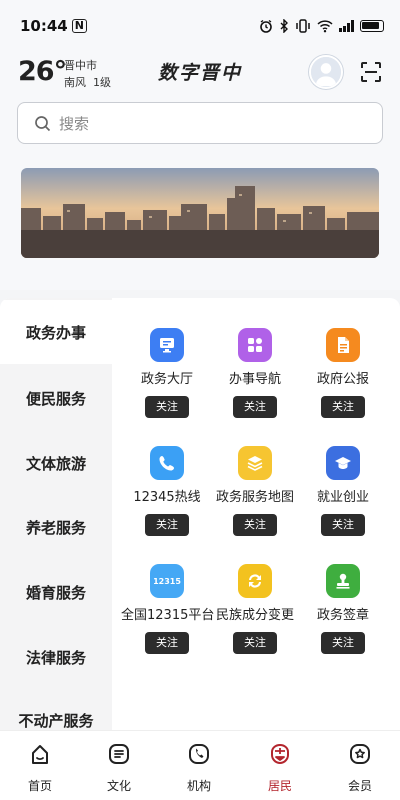 The height and width of the screenshot is (800, 400). Describe the element at coordinates (284, 26) in the screenshot. I see `bluetooth-icon` at that location.